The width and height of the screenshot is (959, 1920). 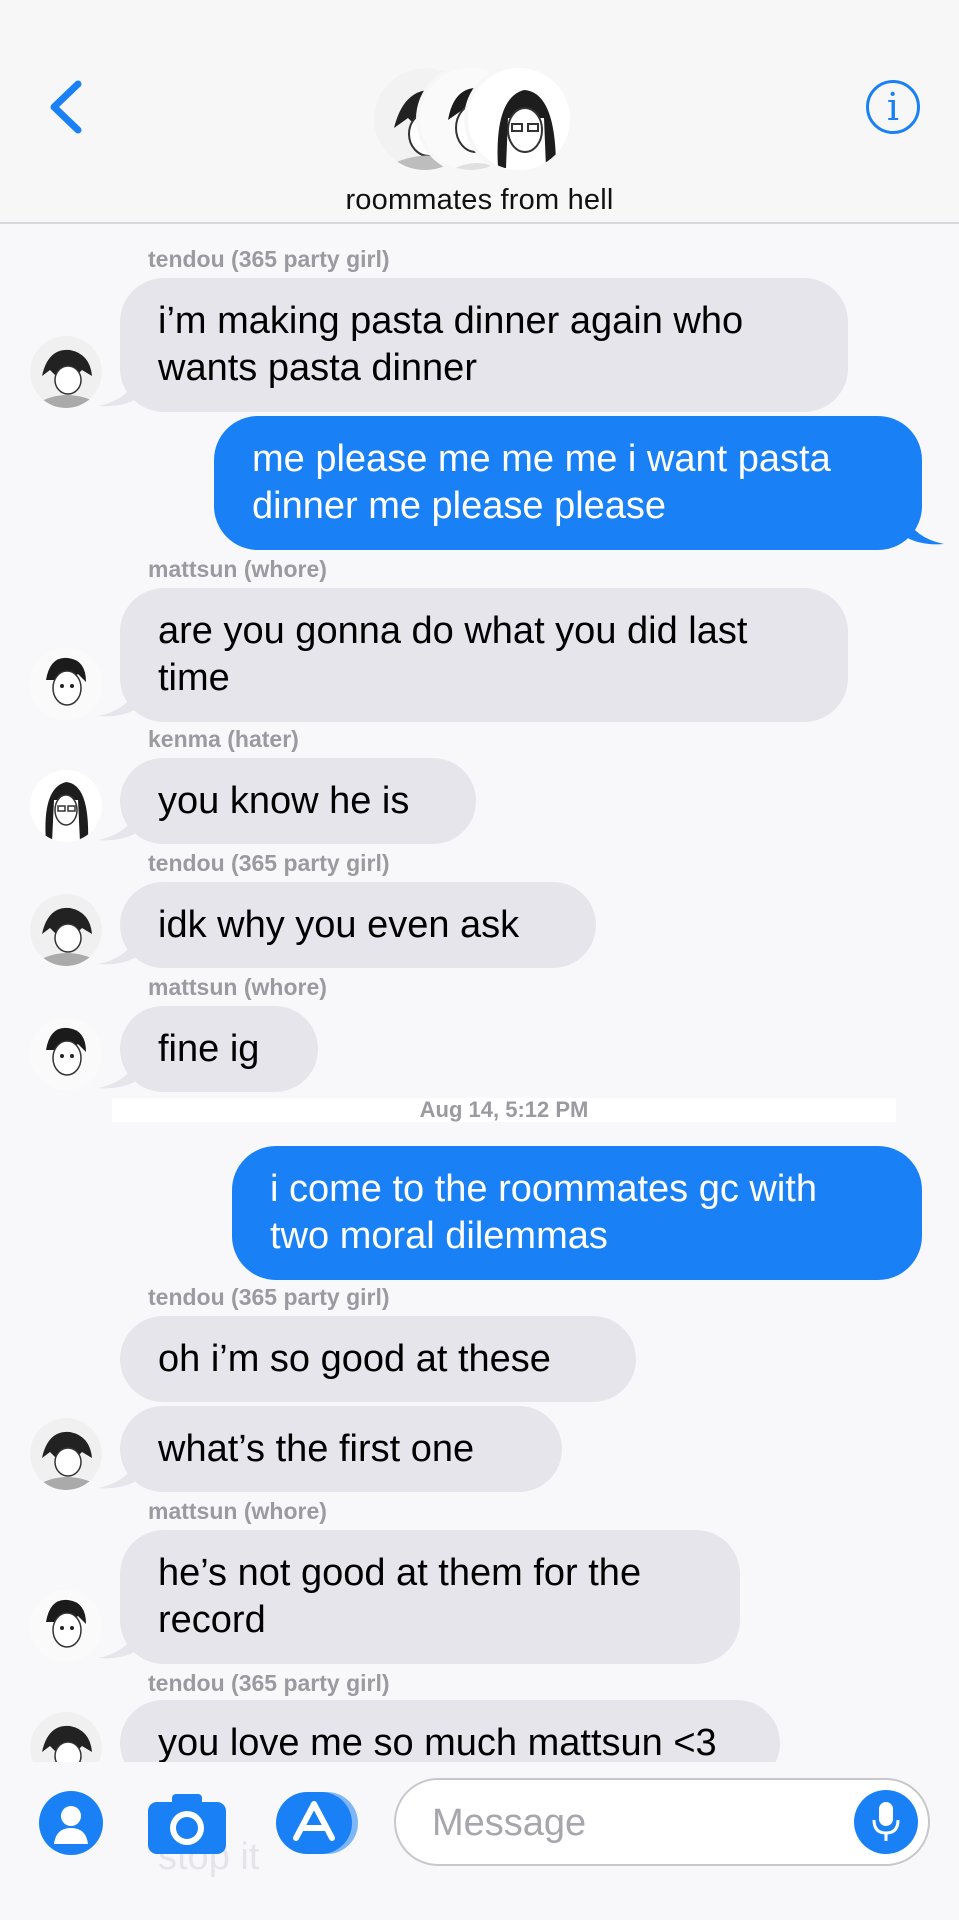 I want to click on back-chevron-icon, so click(x=68, y=107).